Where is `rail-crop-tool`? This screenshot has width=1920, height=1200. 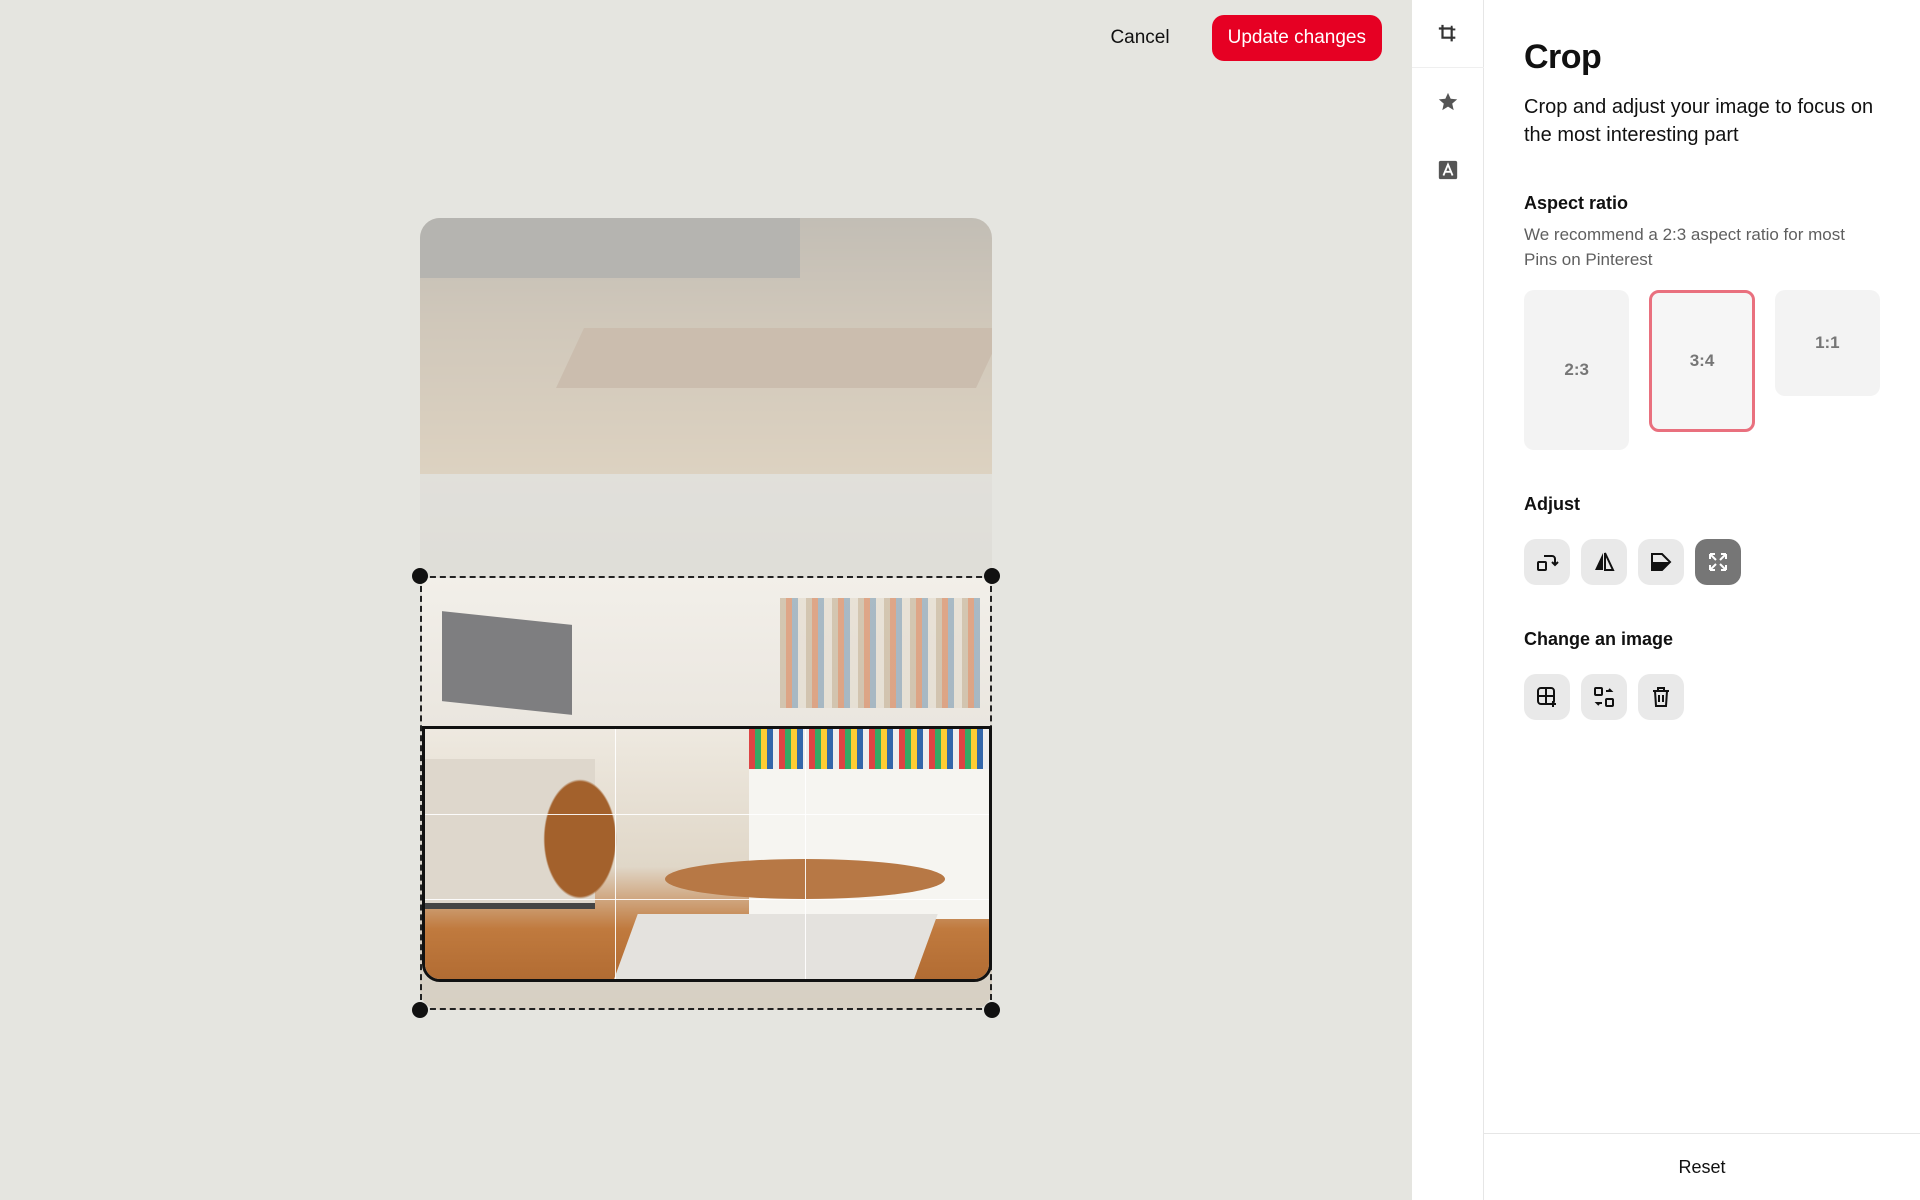 rail-crop-tool is located at coordinates (1448, 34).